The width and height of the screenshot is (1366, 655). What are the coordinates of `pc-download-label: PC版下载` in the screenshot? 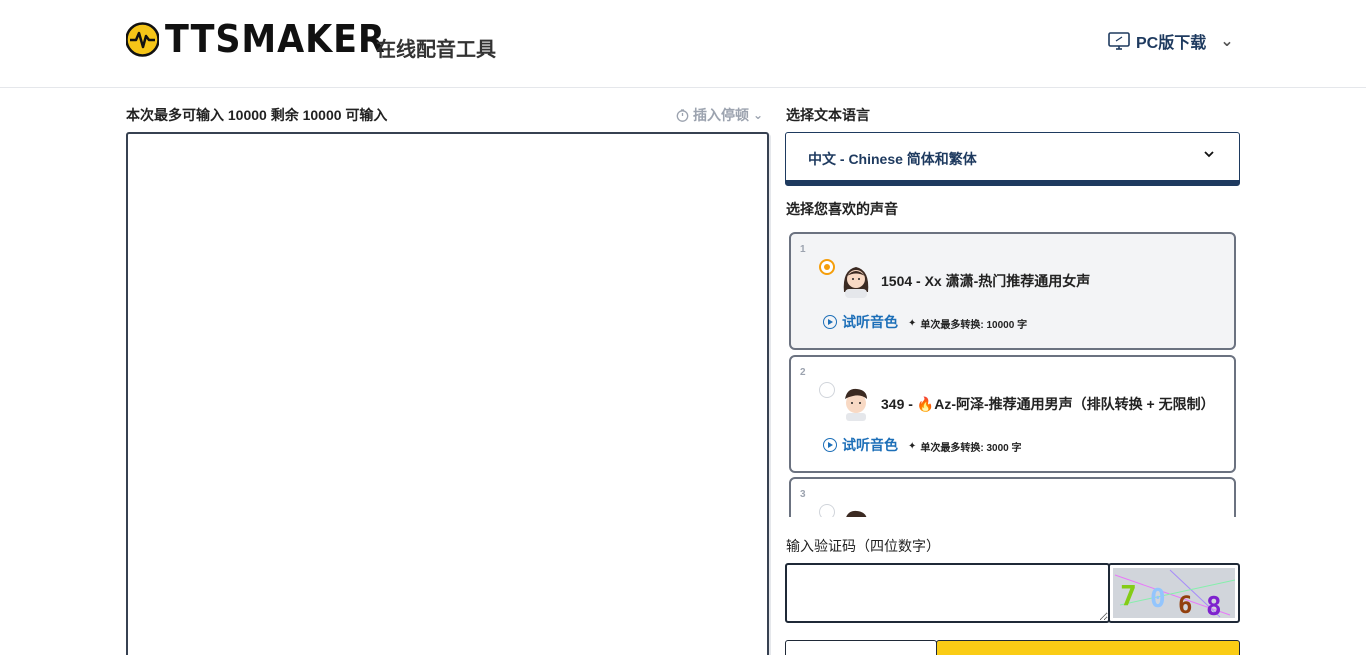 It's located at (1171, 43).